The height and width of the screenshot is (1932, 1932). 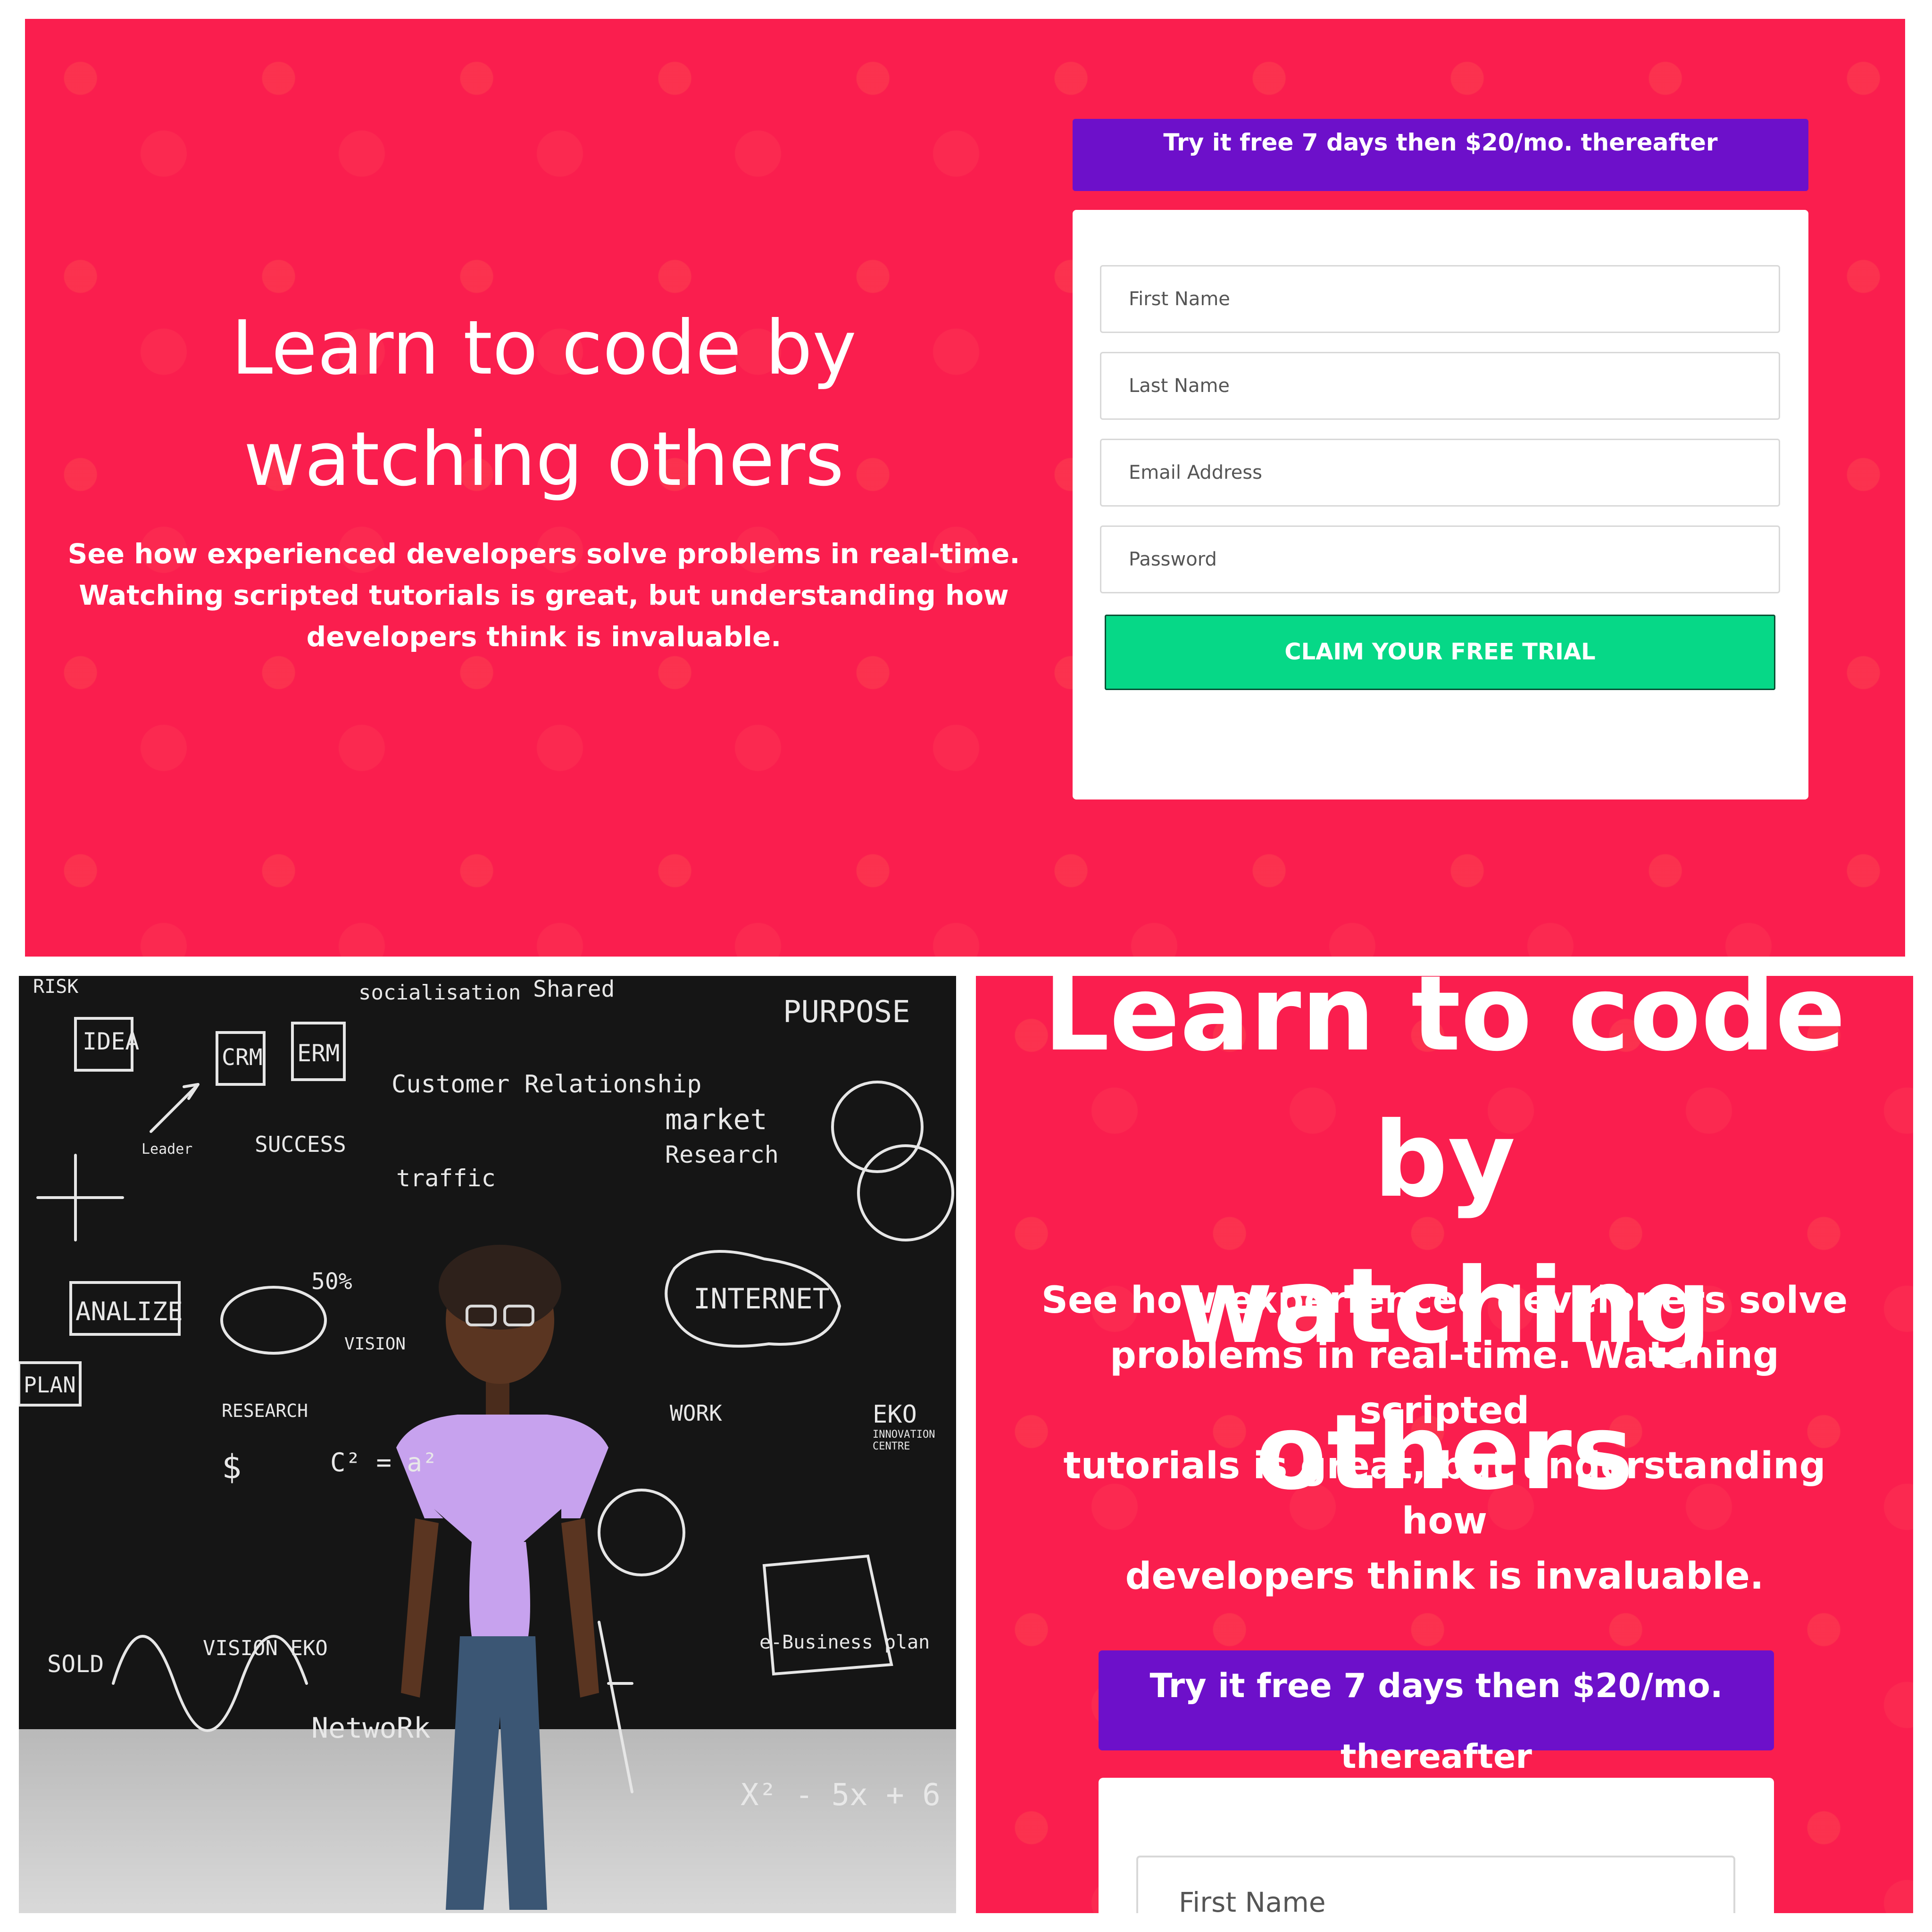 I want to click on board-word-idea: IDEA, so click(x=111, y=1042).